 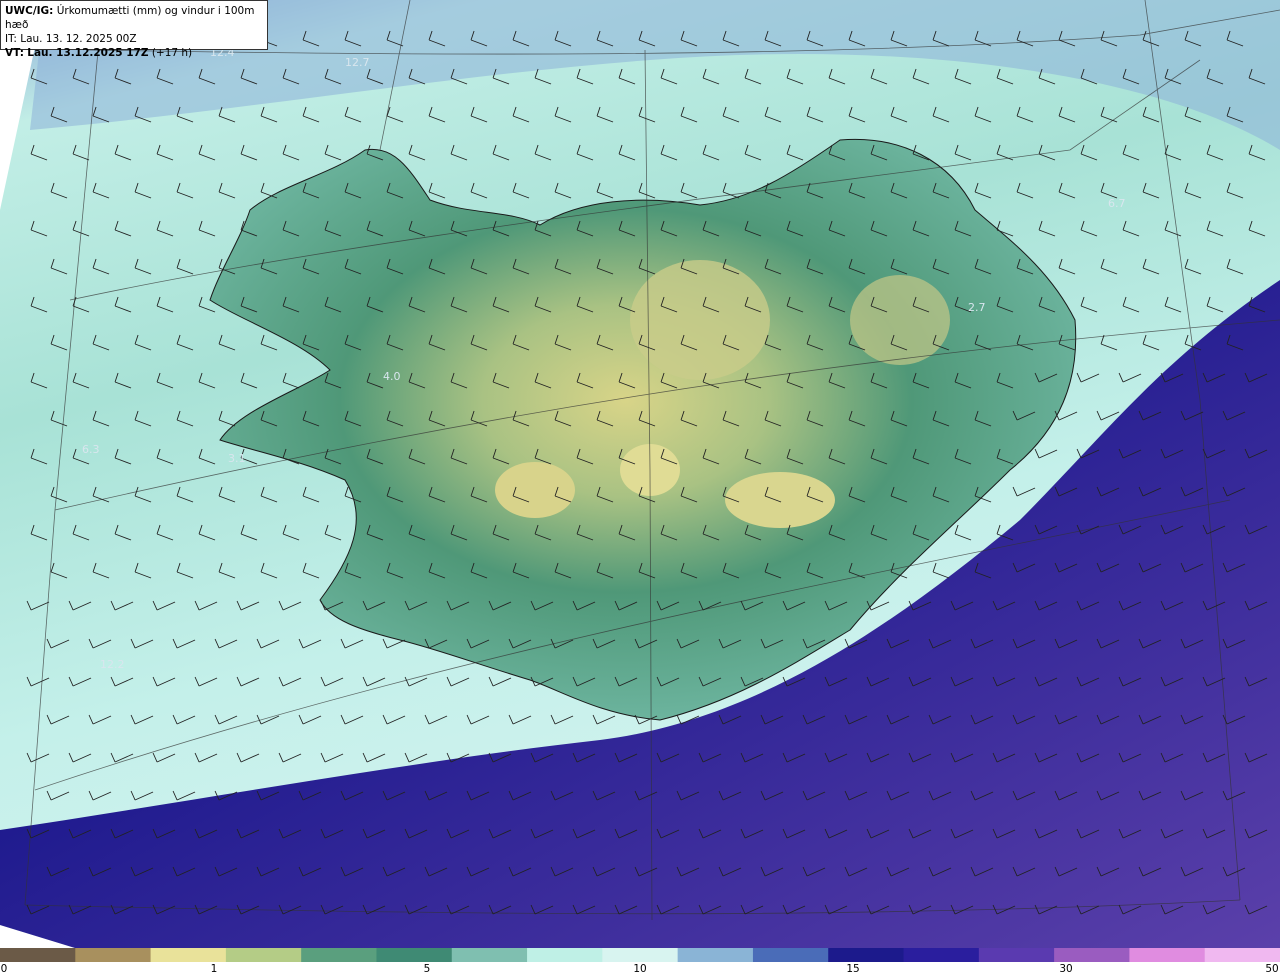 I want to click on valid-time: Lau. 13.12.2025 17Z, so click(x=88, y=53).